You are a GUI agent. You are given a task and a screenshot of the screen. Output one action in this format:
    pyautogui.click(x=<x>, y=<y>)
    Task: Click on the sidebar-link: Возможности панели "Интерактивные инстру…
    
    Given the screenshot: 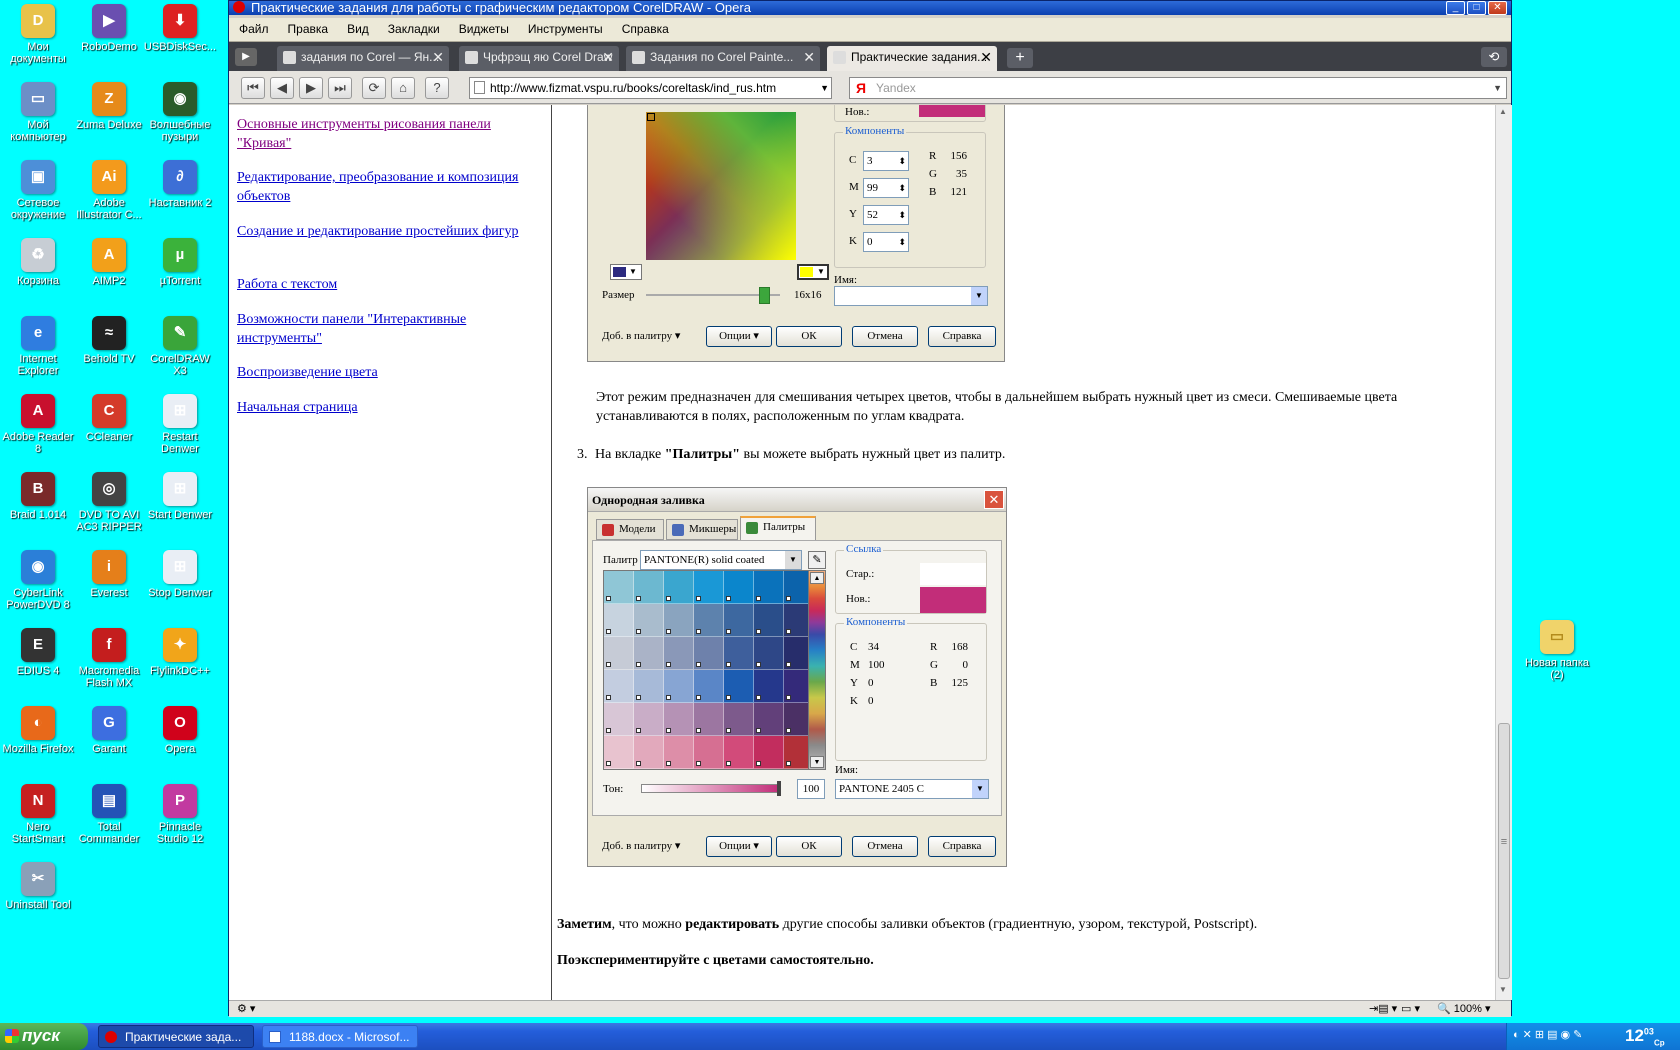 What is the action you would take?
    pyautogui.click(x=387, y=329)
    